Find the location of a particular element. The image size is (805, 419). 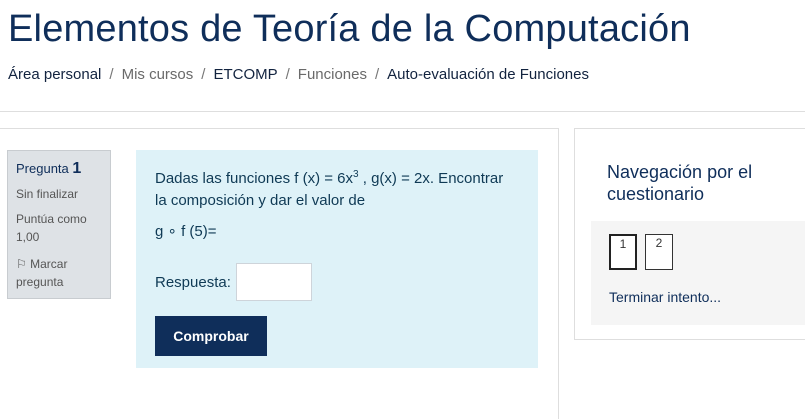

question-prefix: Pregunta is located at coordinates (42, 168).